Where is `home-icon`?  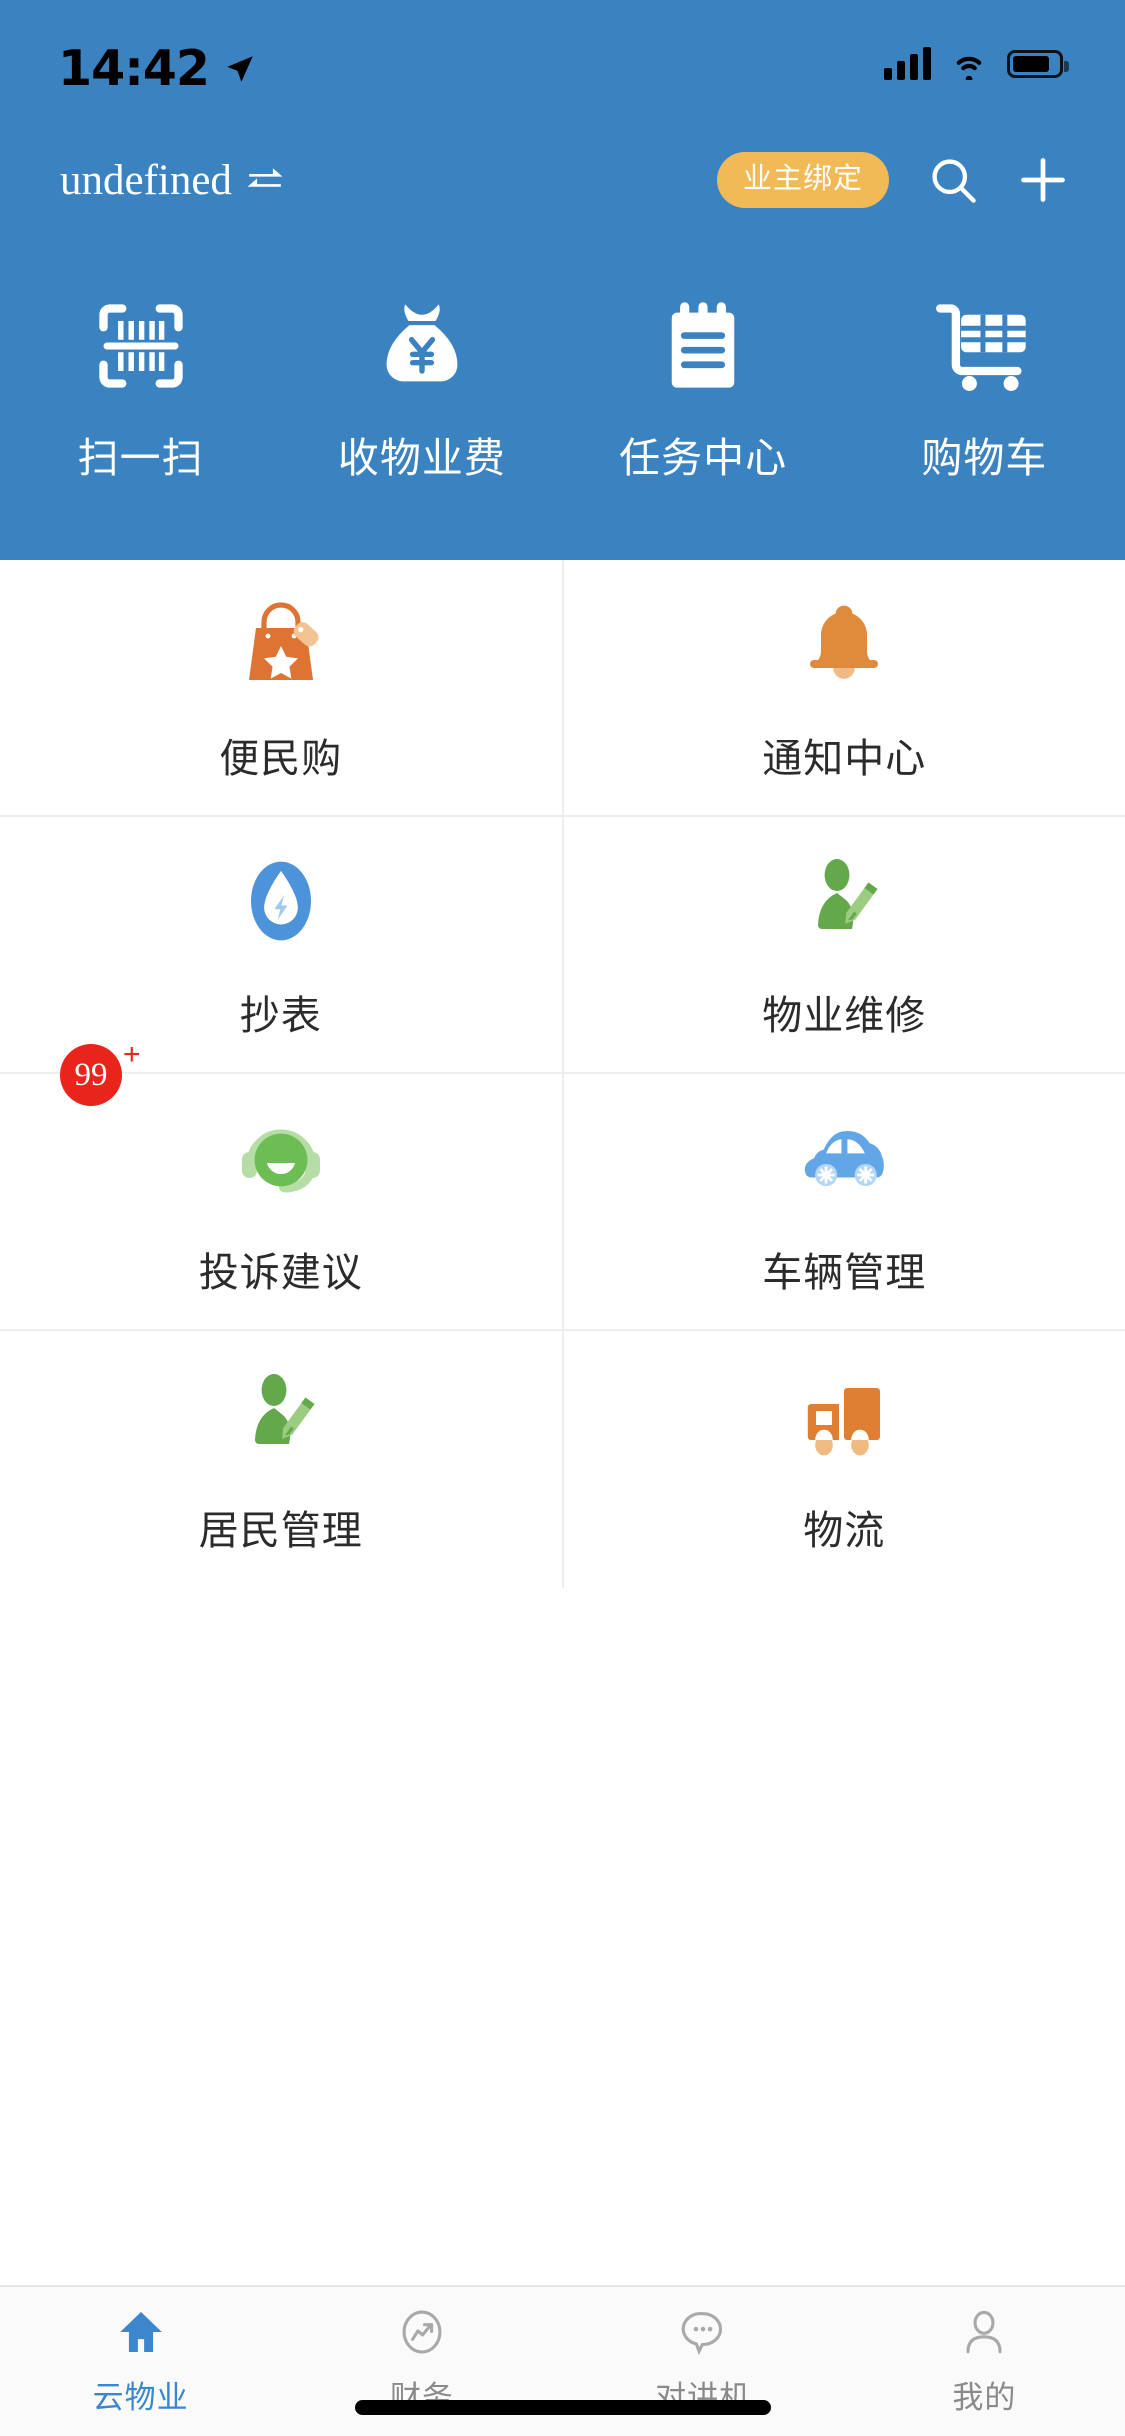
home-icon is located at coordinates (141, 2332).